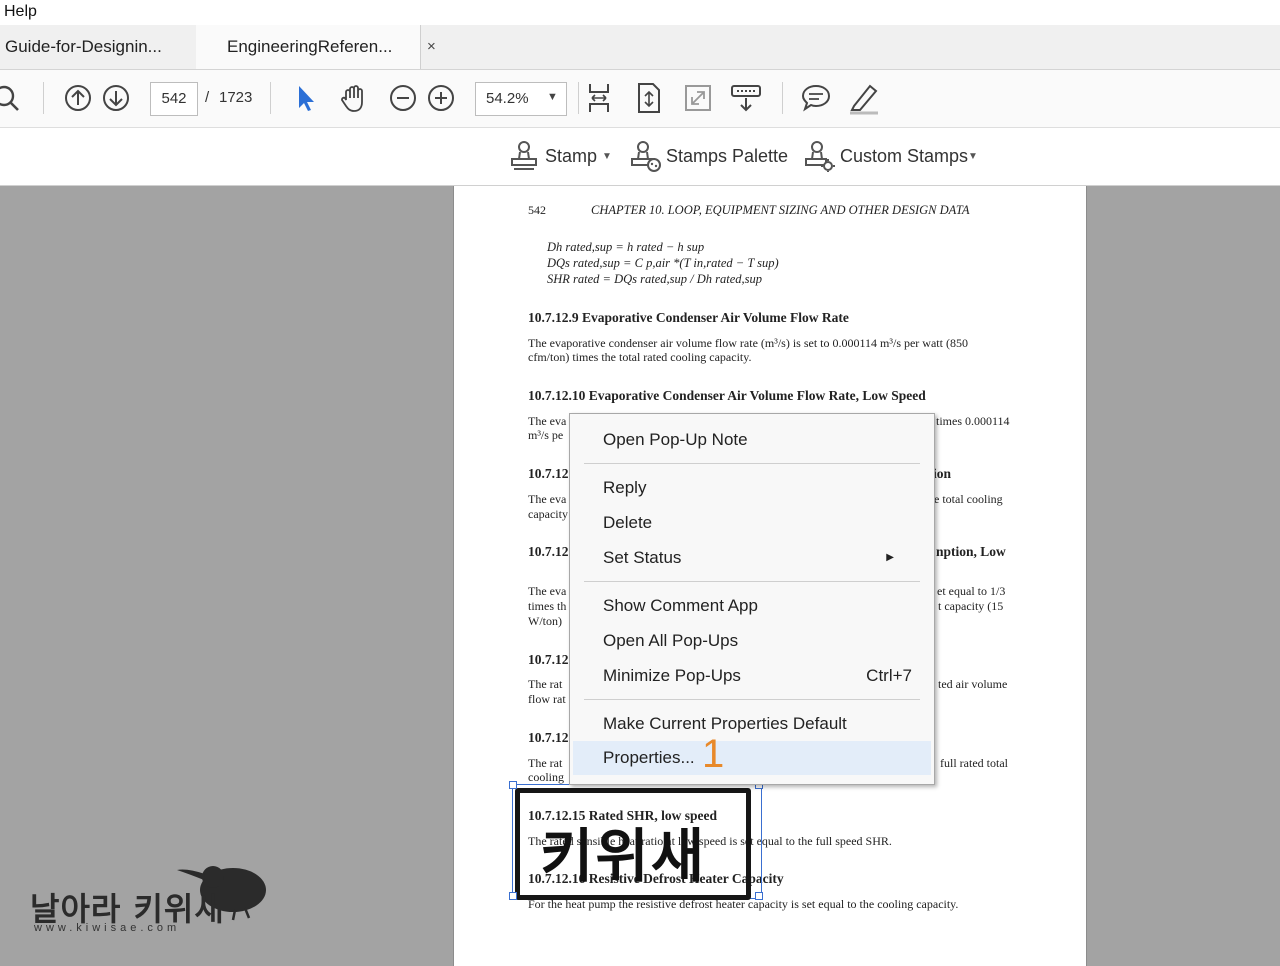 The width and height of the screenshot is (1280, 966). What do you see at coordinates (675, 439) in the screenshot?
I see `menu-item-label: Open Pop-Up Note` at bounding box center [675, 439].